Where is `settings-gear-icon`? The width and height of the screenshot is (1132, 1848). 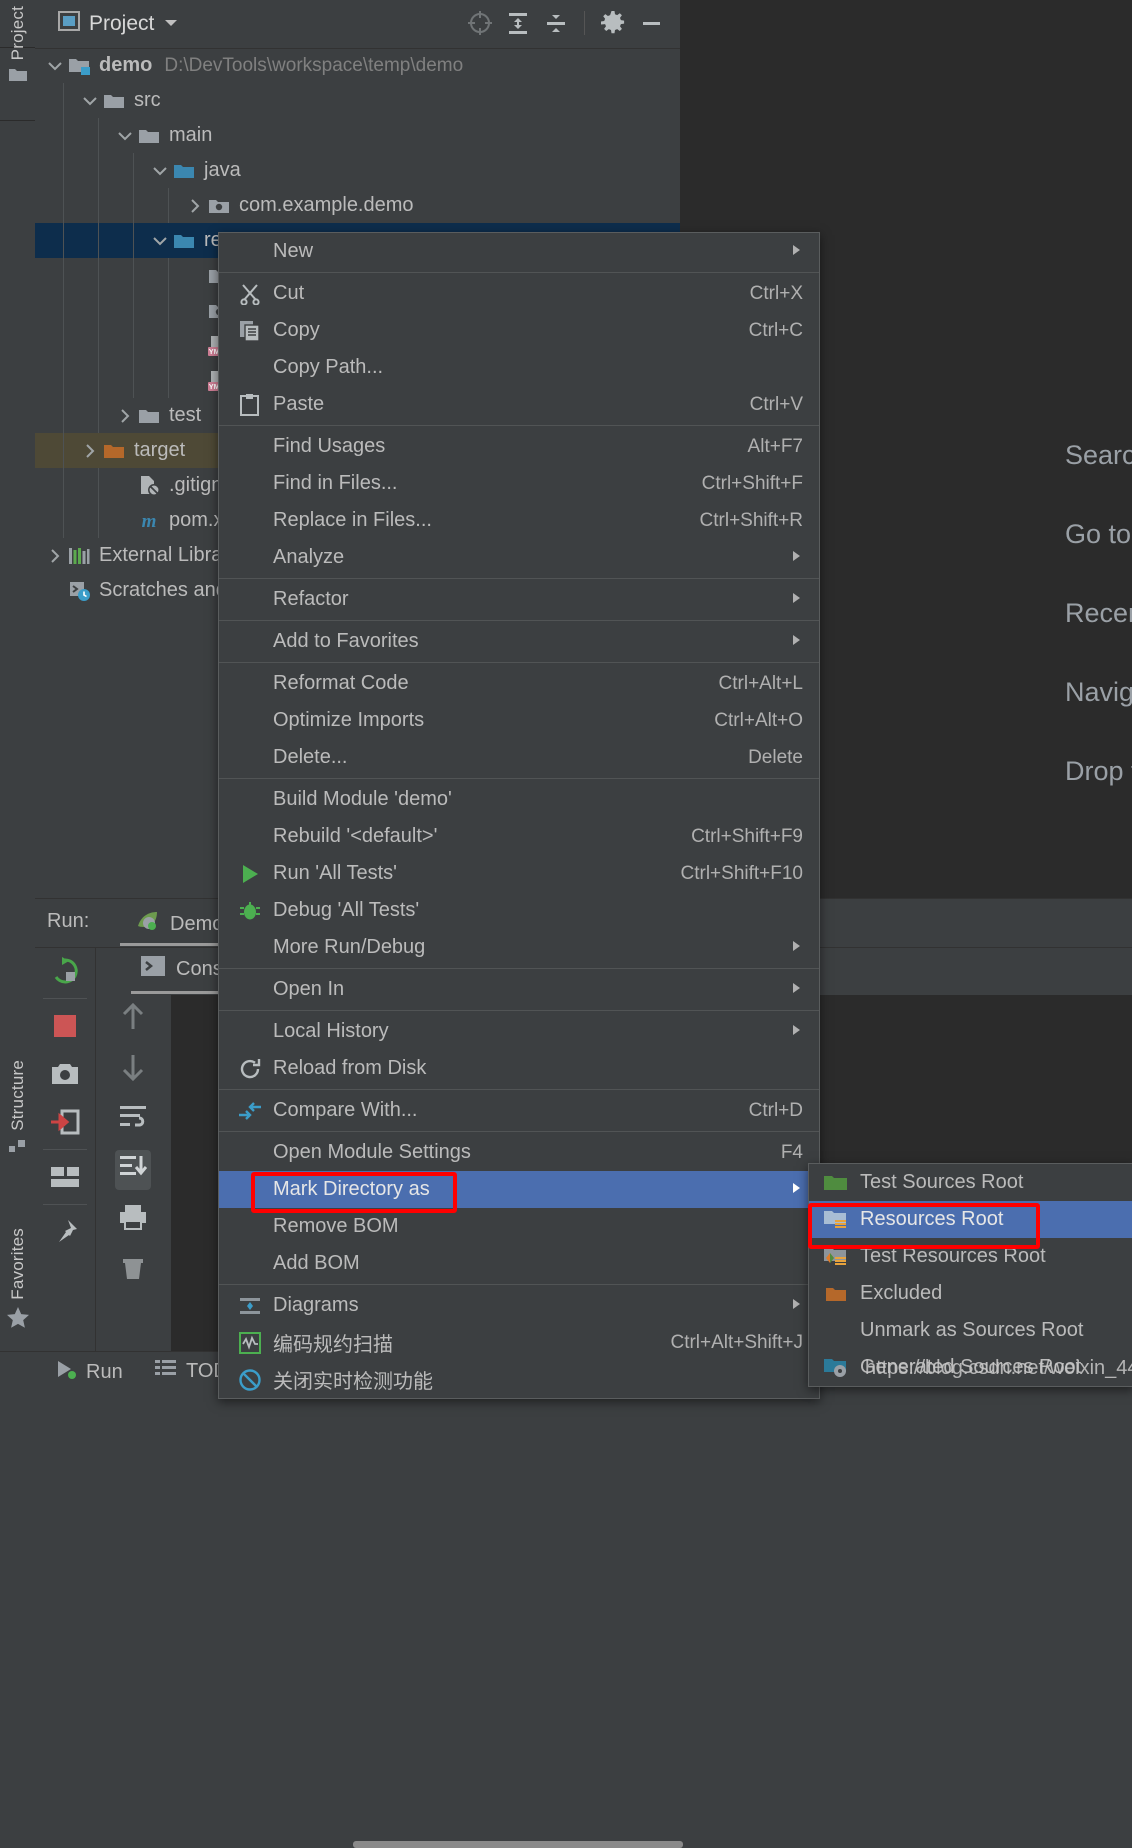 settings-gear-icon is located at coordinates (613, 23).